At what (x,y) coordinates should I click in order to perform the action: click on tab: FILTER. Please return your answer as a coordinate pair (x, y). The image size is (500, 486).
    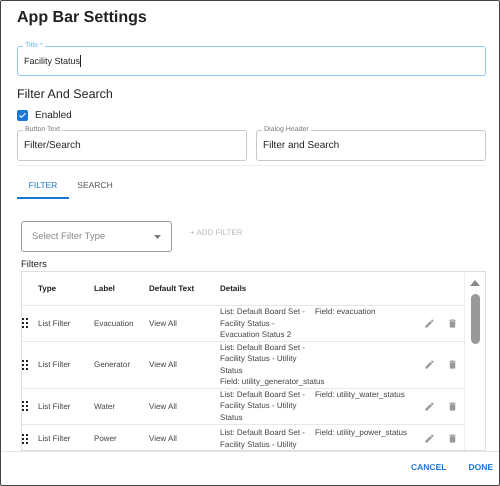
    Looking at the image, I should click on (43, 185).